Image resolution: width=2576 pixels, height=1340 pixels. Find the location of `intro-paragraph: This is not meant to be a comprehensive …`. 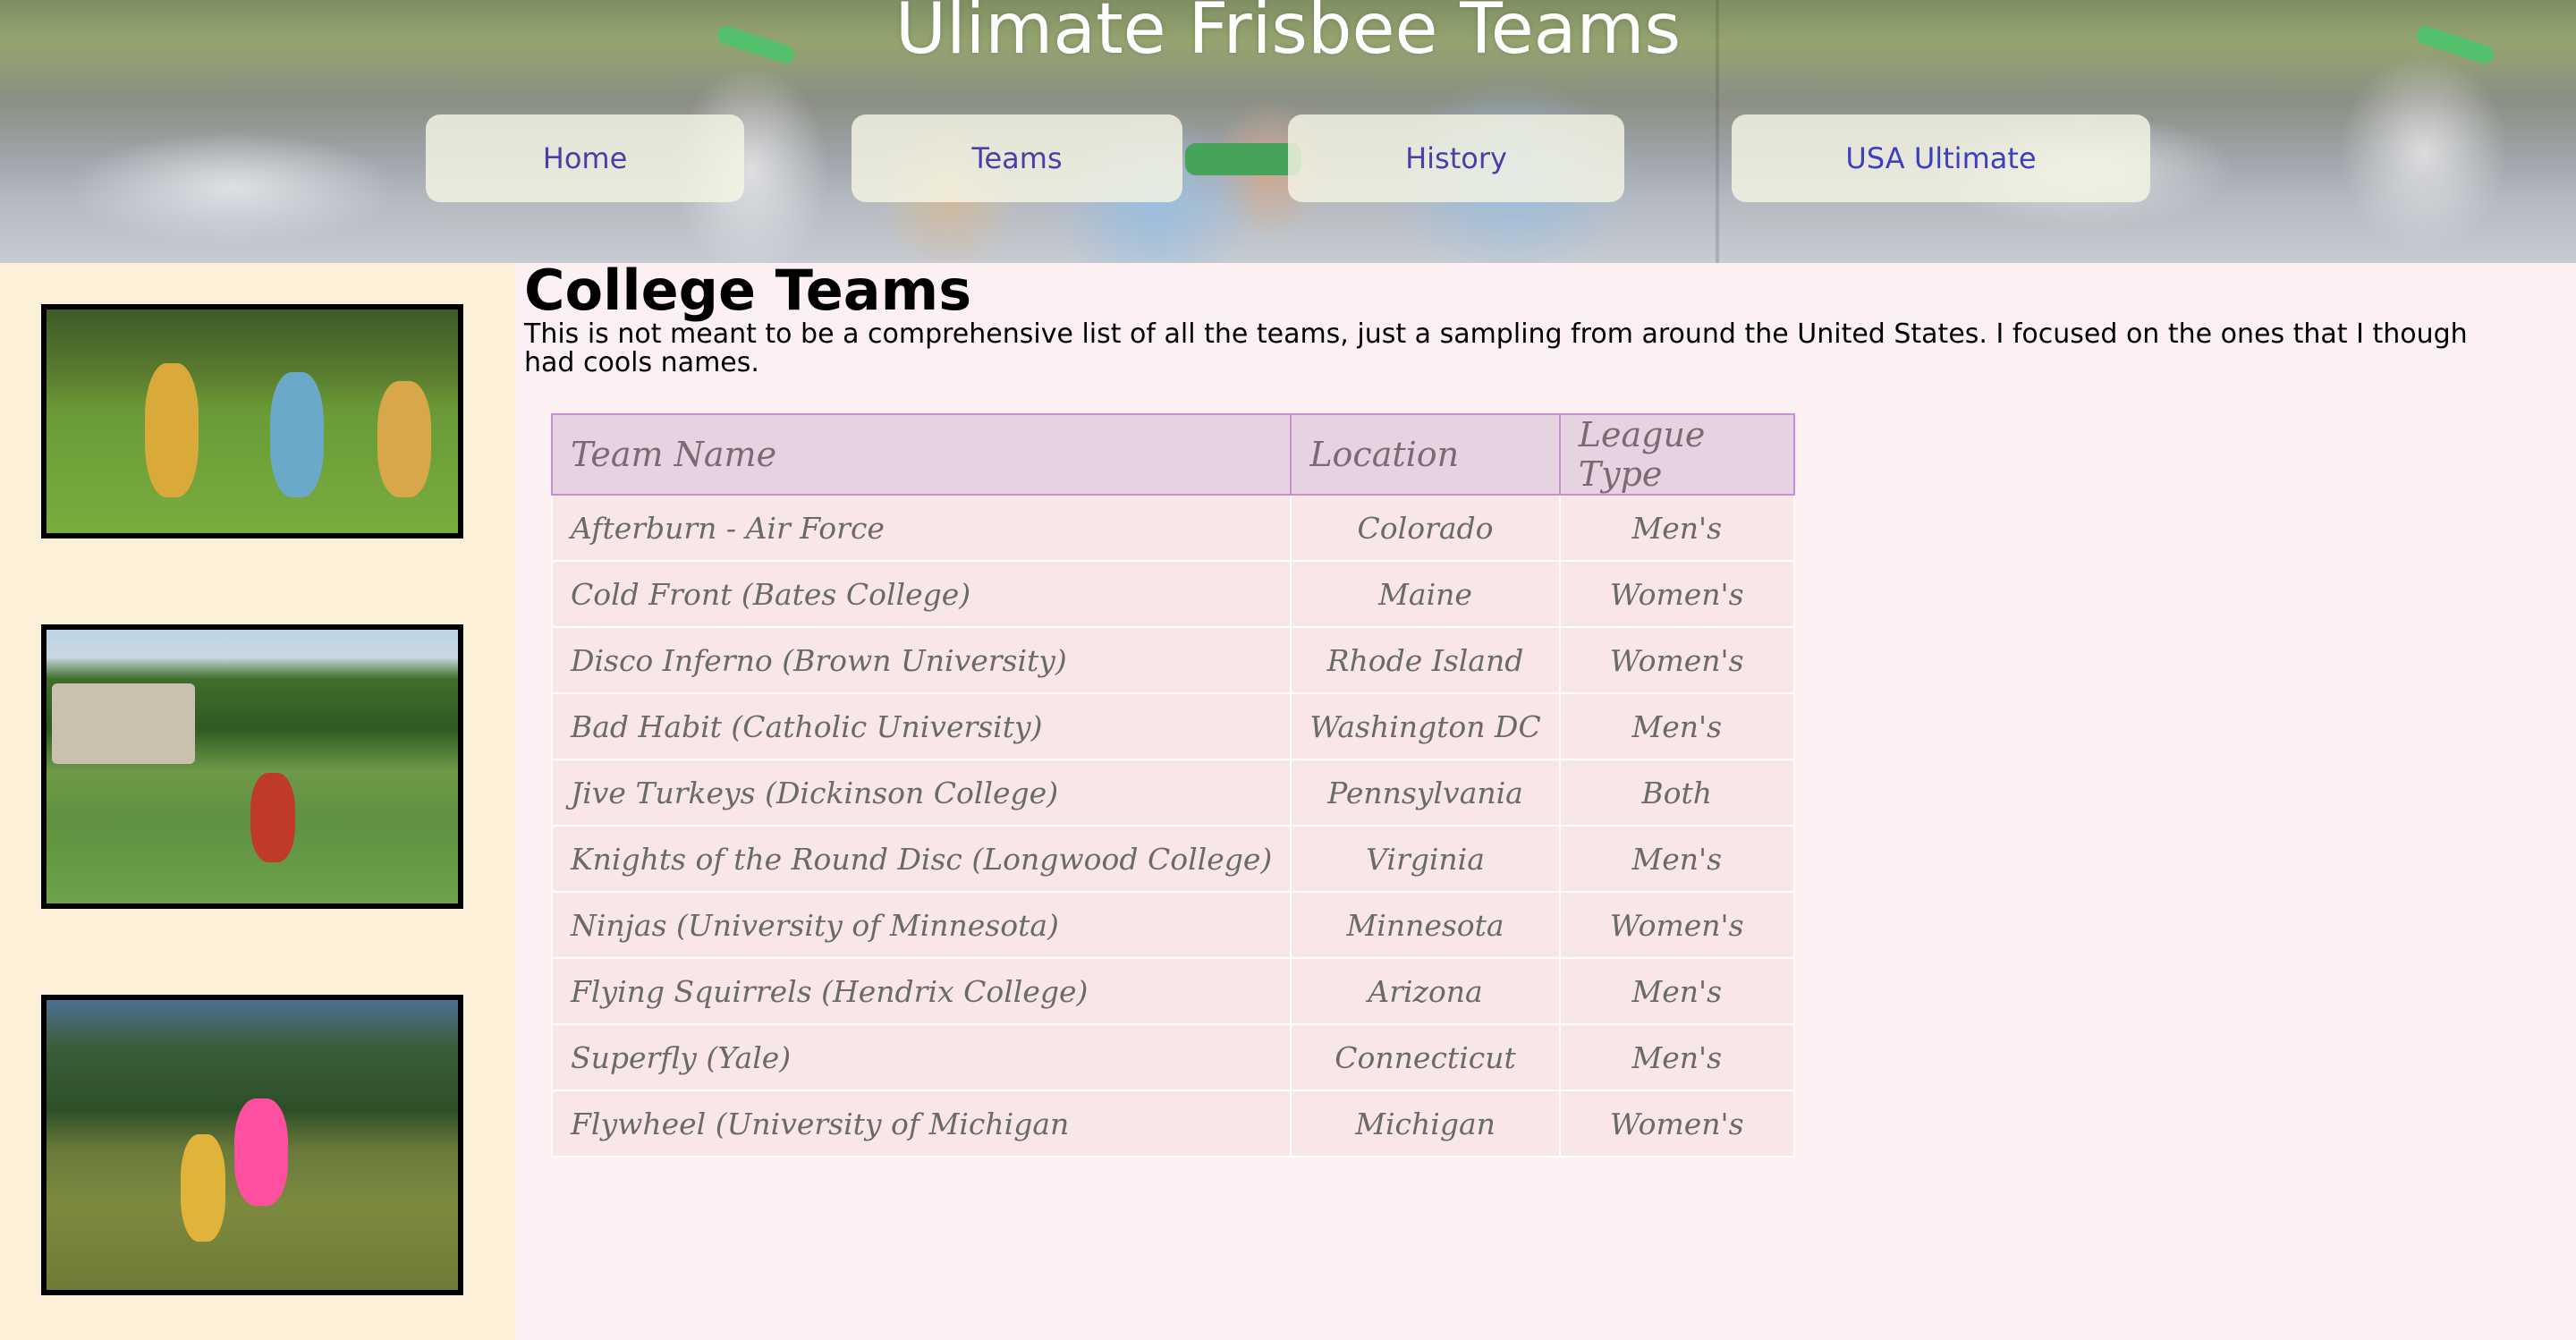

intro-paragraph: This is not meant to be a comprehensive … is located at coordinates (1496, 348).